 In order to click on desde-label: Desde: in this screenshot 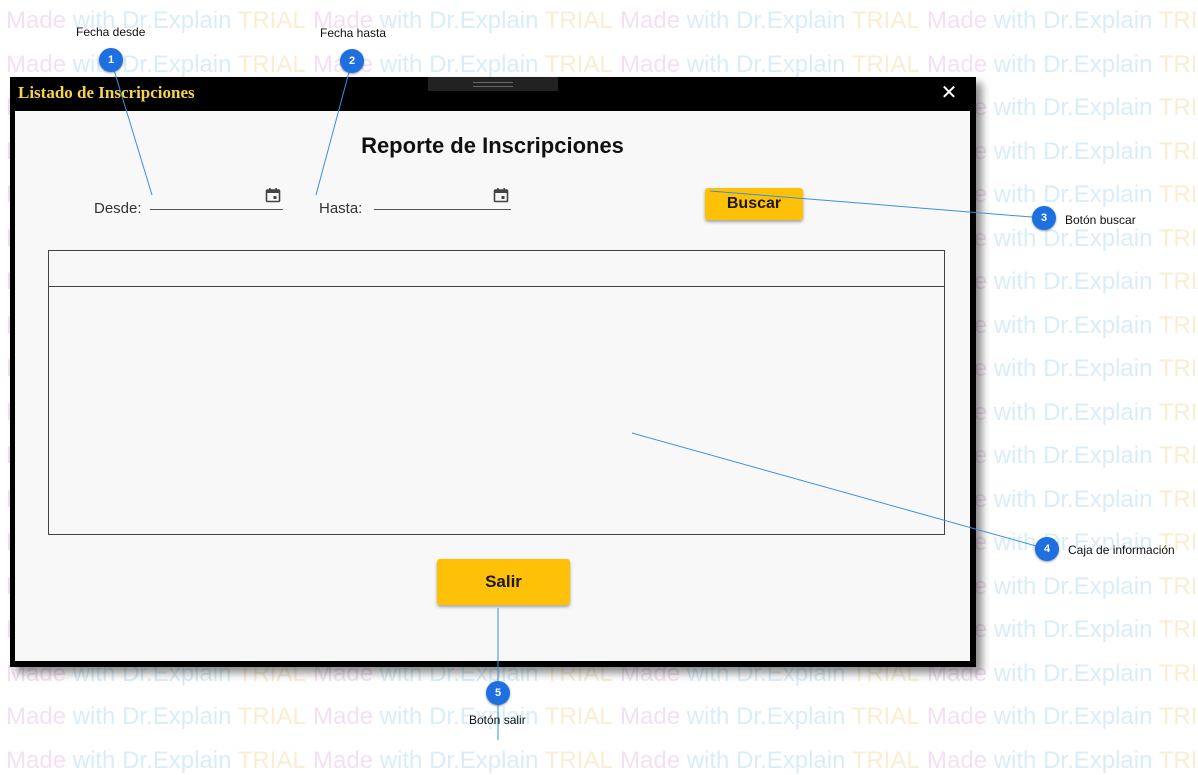, I will do `click(118, 208)`.